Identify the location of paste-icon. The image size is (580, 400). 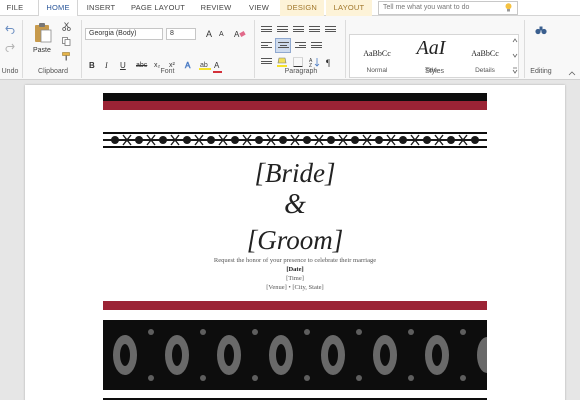
(43, 33).